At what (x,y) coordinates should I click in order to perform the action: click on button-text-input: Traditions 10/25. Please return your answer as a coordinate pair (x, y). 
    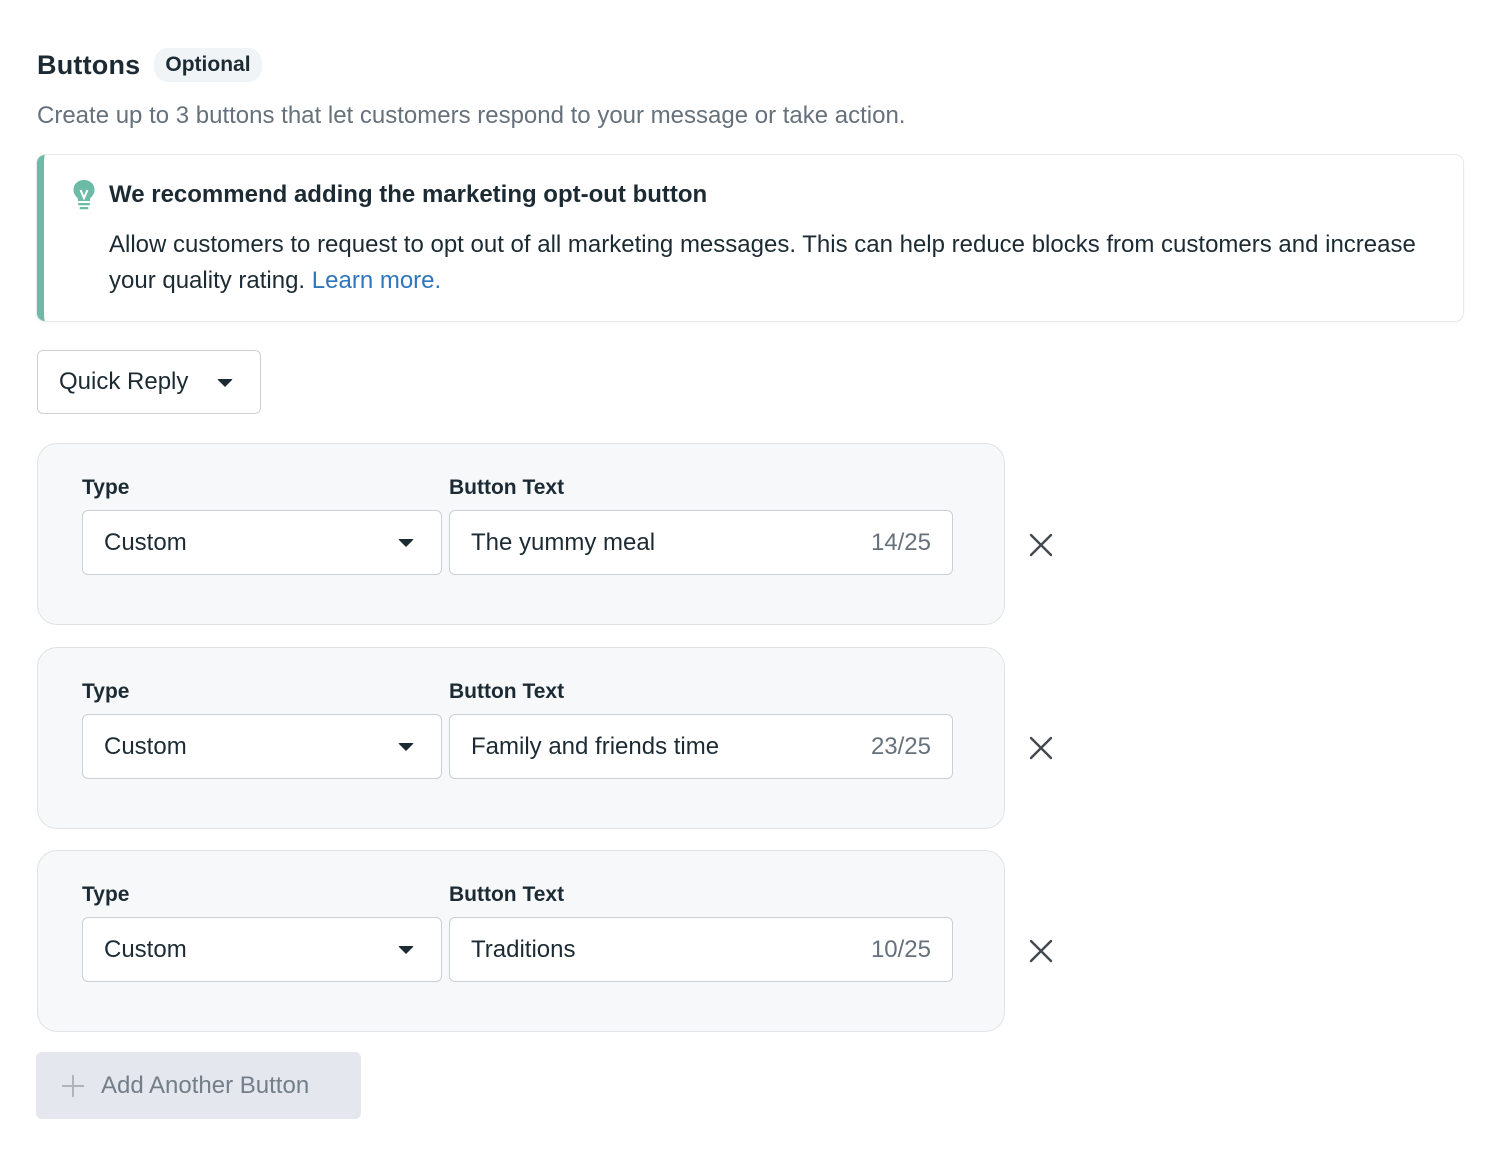
    Looking at the image, I should click on (701, 949).